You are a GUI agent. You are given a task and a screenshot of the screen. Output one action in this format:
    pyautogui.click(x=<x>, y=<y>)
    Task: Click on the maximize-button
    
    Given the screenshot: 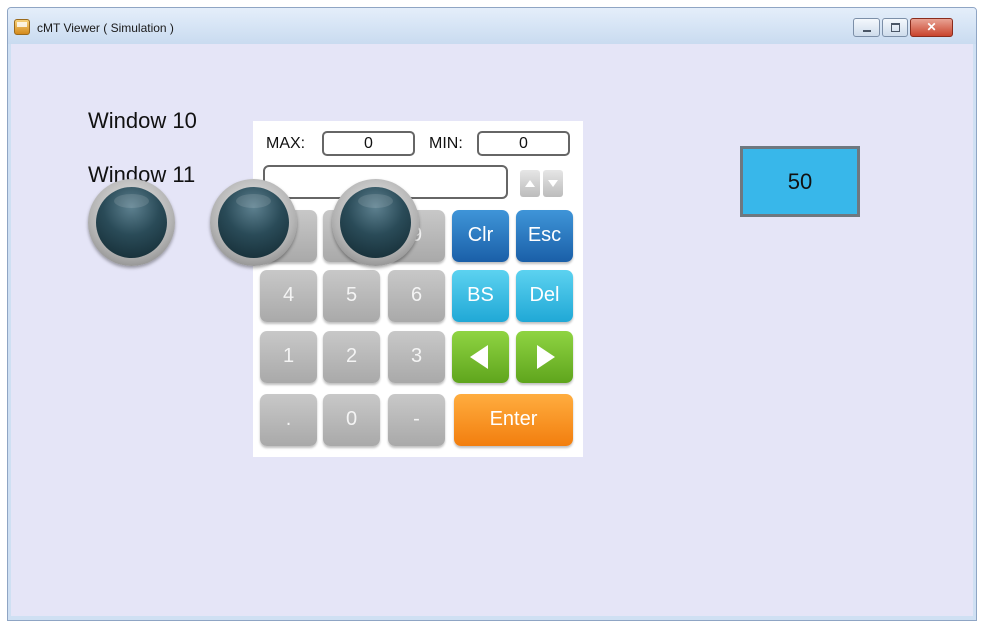 What is the action you would take?
    pyautogui.click(x=895, y=27)
    